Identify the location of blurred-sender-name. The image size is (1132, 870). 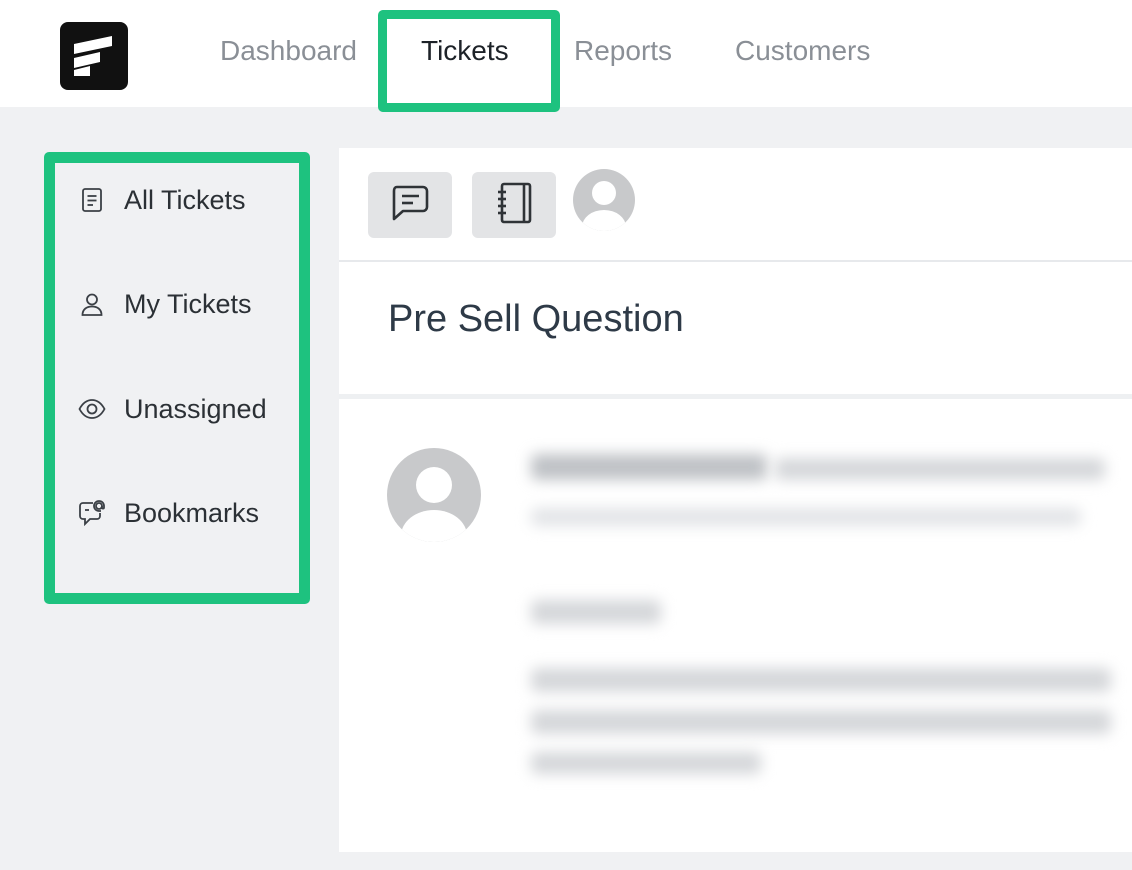
(649, 467).